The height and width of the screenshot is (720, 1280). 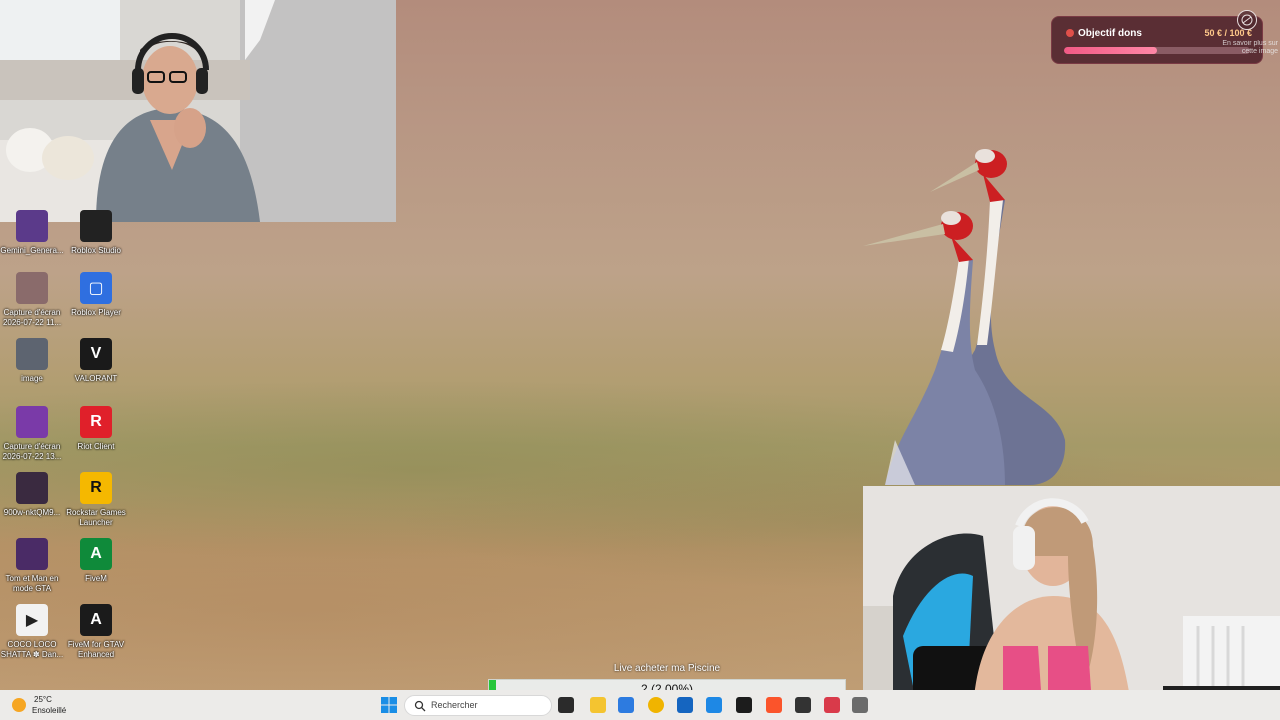 I want to click on windows-start-icon, so click(x=389, y=705).